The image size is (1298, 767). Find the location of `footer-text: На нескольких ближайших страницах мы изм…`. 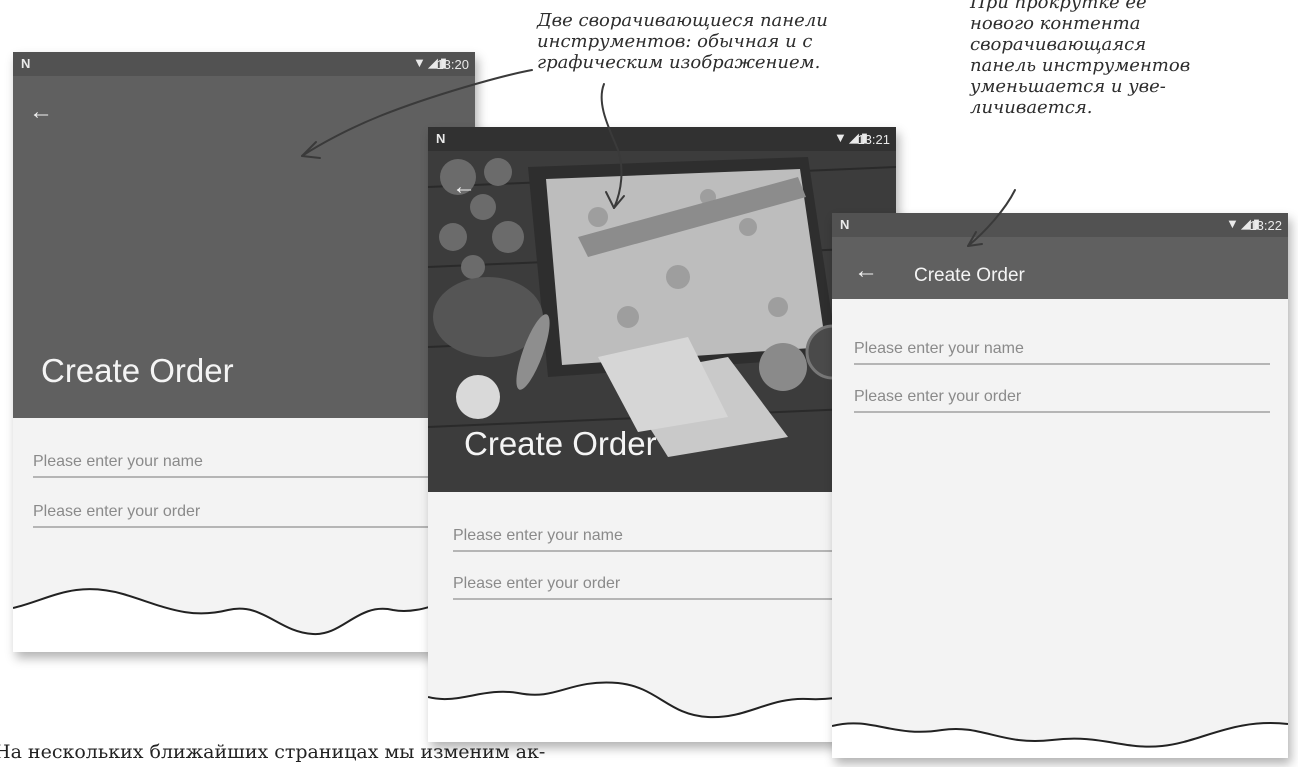

footer-text: На нескольких ближайших страницах мы изм… is located at coordinates (273, 752).